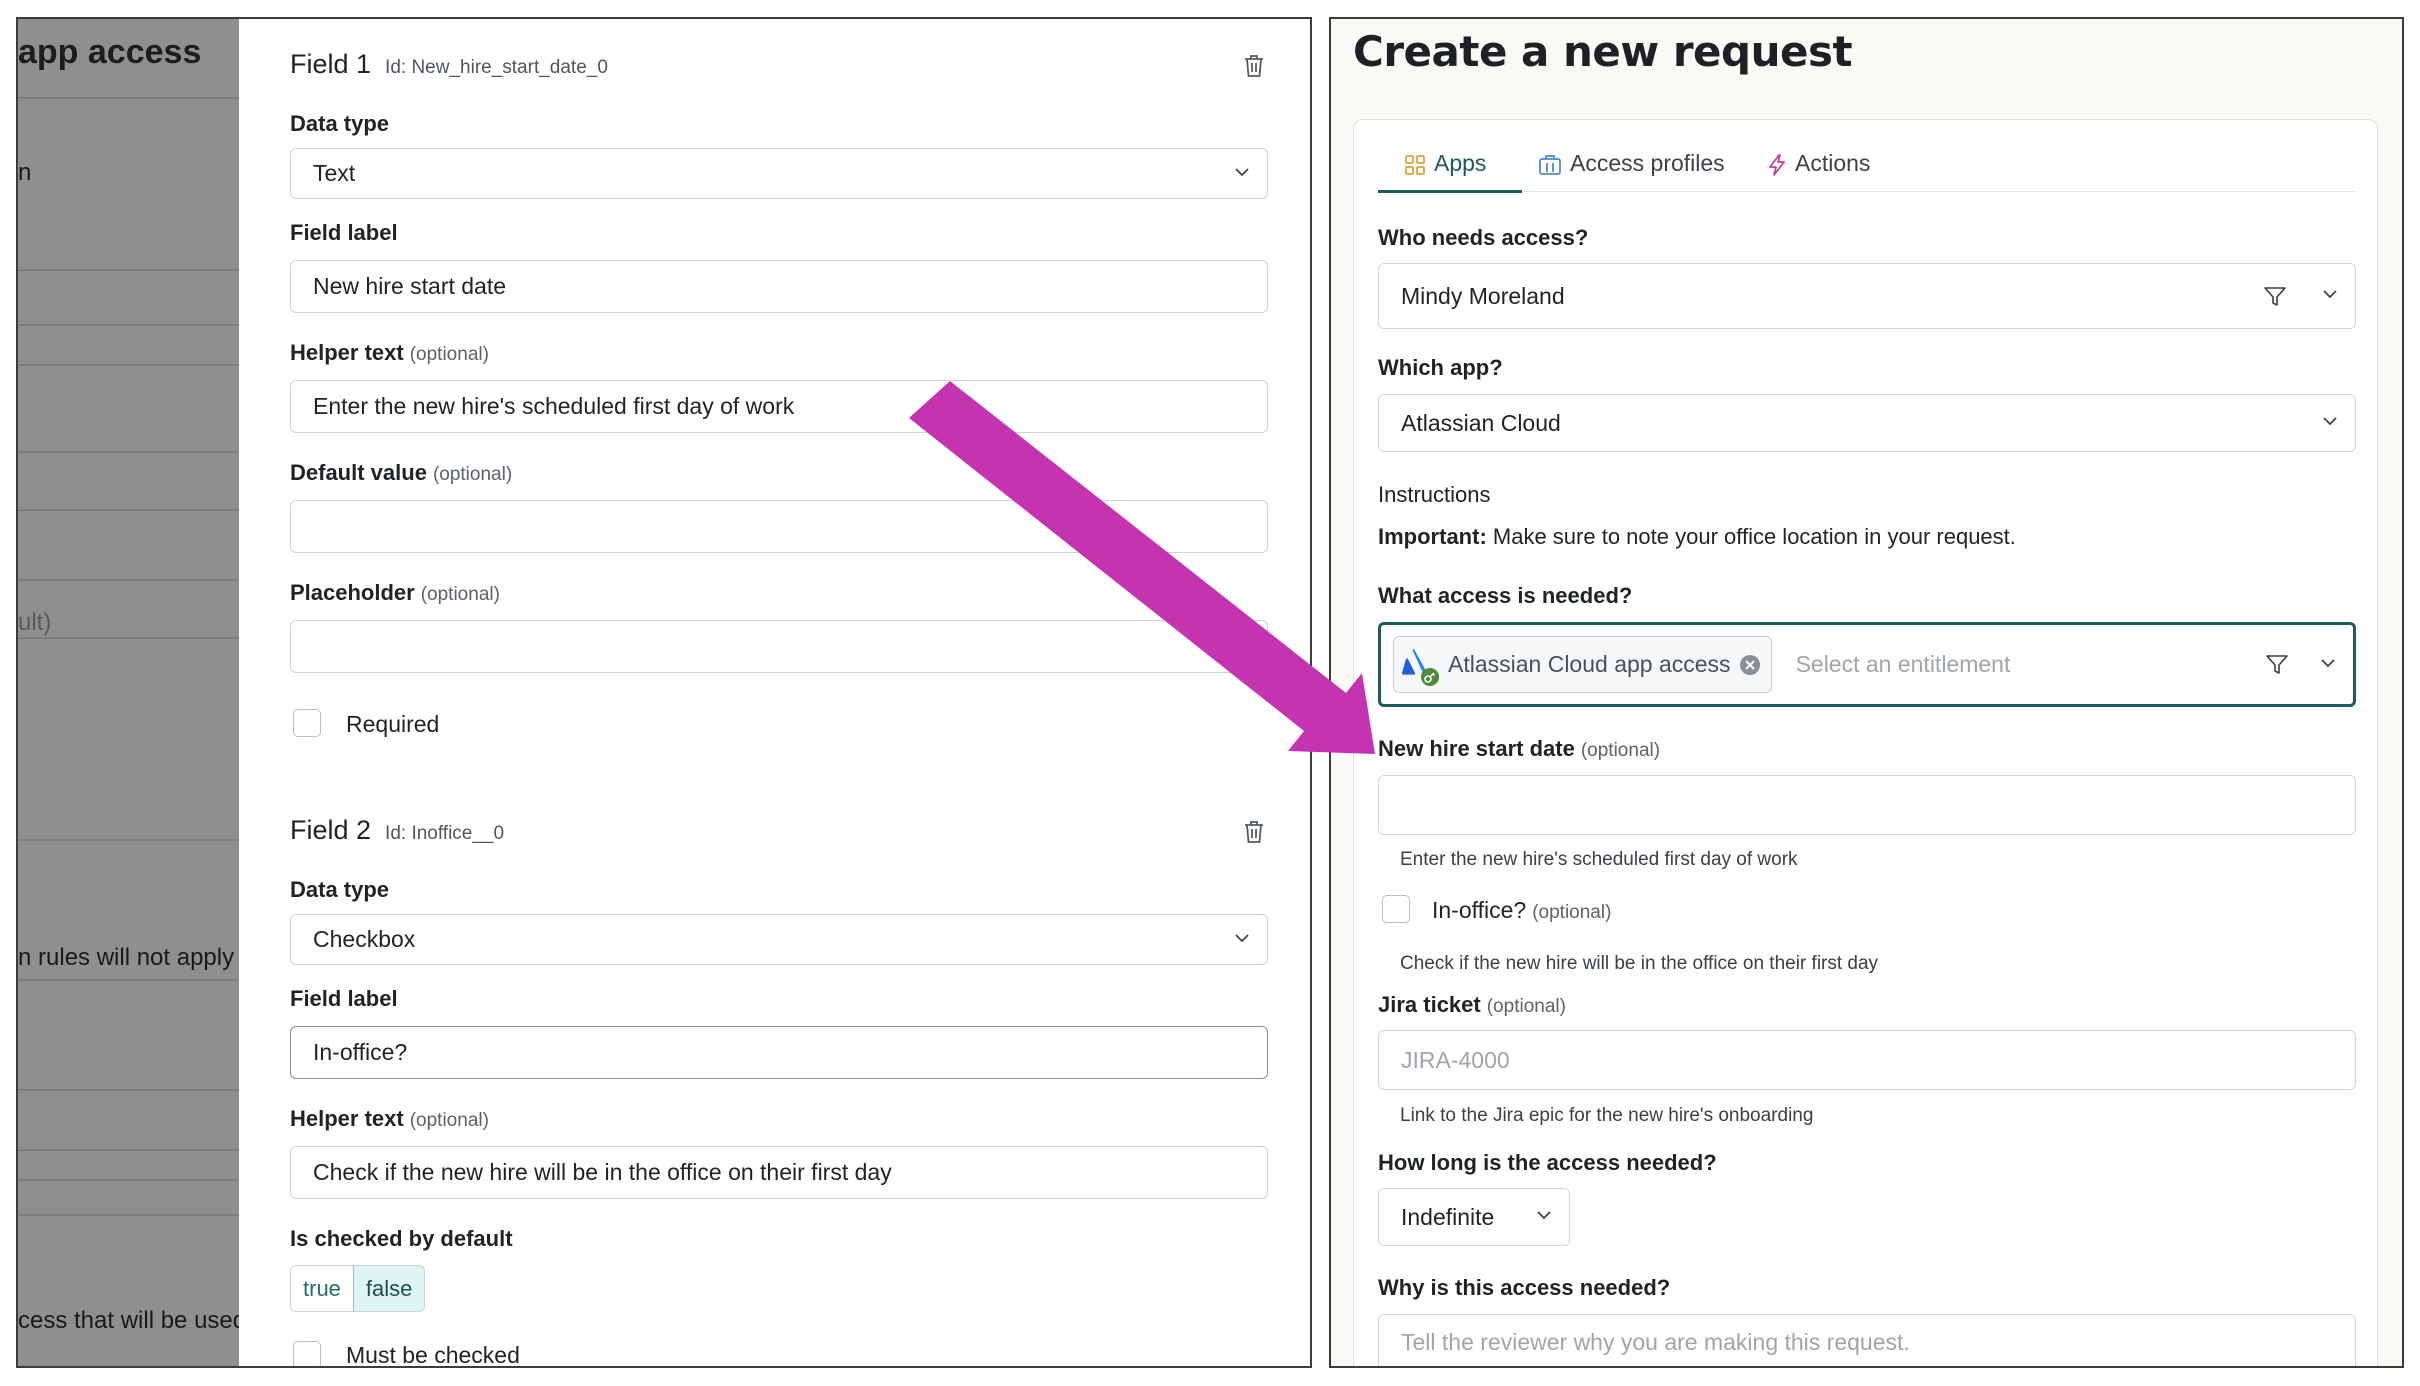 This screenshot has height=1386, width=2420. What do you see at coordinates (352, 592) in the screenshot?
I see `placeholder-label-text: Placeholder` at bounding box center [352, 592].